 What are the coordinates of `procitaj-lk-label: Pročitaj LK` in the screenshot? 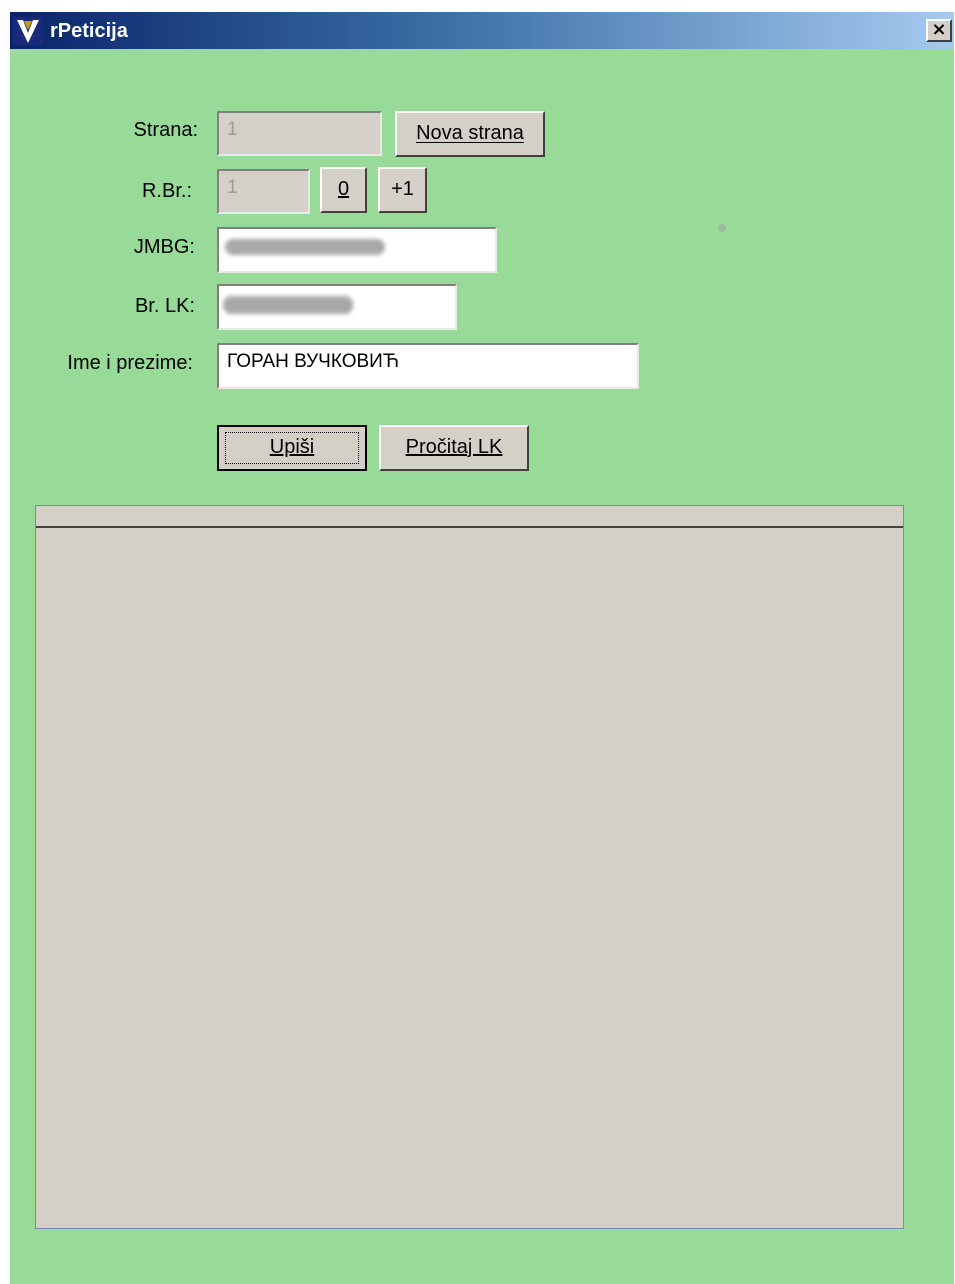 It's located at (454, 447).